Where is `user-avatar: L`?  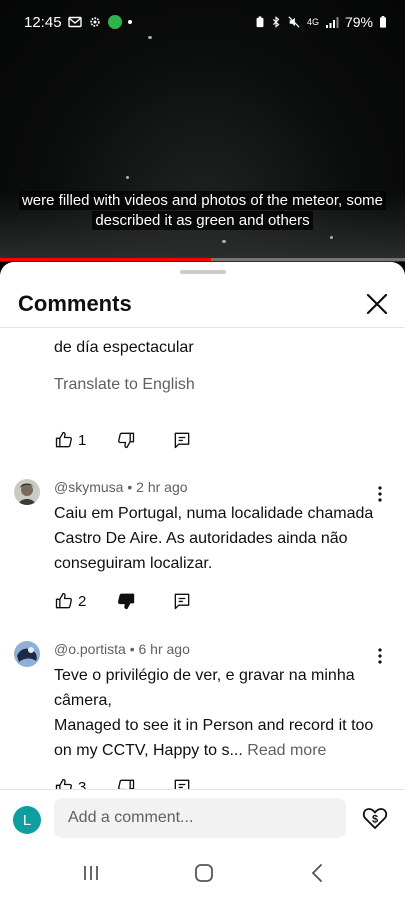 user-avatar: L is located at coordinates (27, 820).